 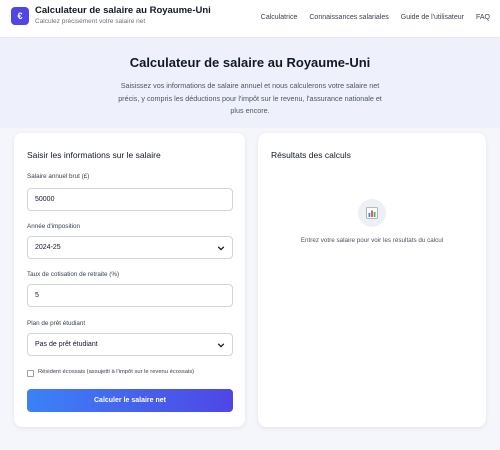 What do you see at coordinates (56, 323) in the screenshot?
I see `student-loan-label: Plan de prêt étudiant` at bounding box center [56, 323].